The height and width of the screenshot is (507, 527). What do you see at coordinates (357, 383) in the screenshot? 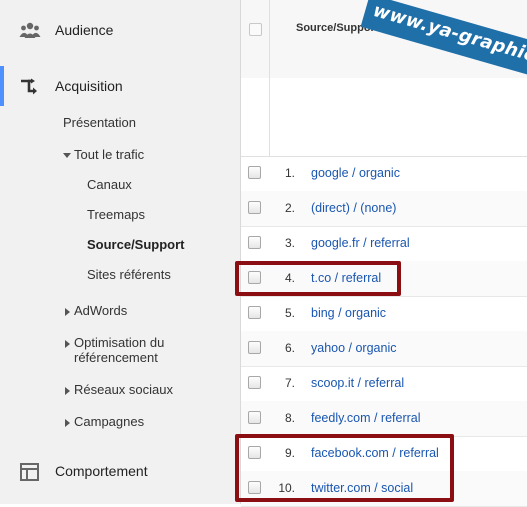
I see `row-source-link: scoop.it / referral` at bounding box center [357, 383].